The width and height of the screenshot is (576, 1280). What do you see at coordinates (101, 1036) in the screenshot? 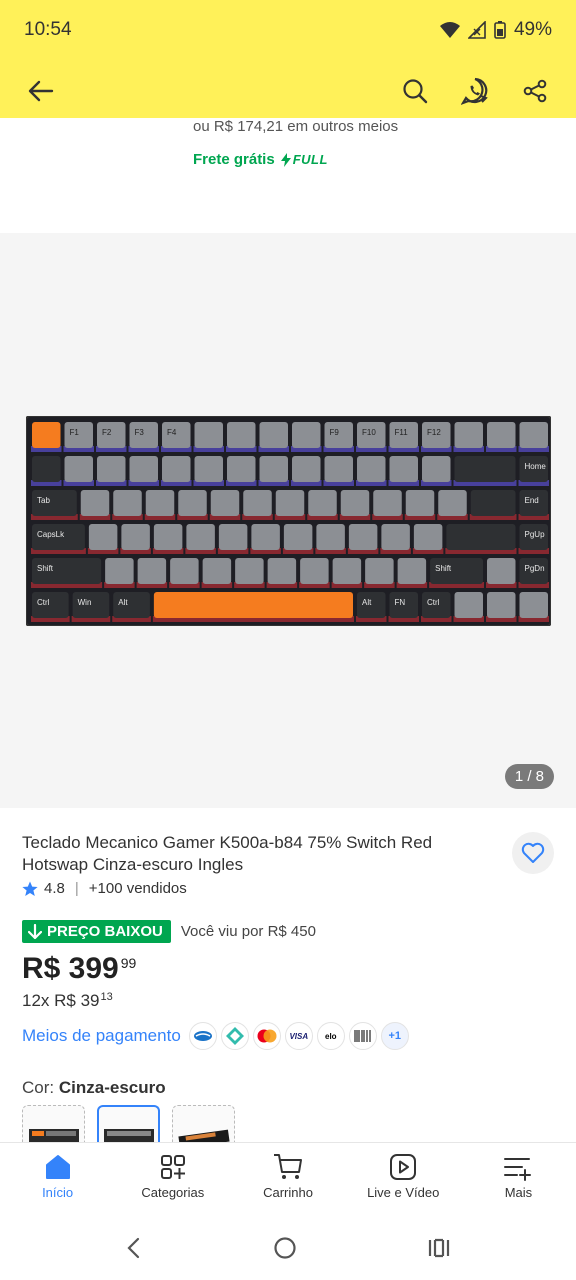
I see `payment-methods-link: Meios de pagamento` at bounding box center [101, 1036].